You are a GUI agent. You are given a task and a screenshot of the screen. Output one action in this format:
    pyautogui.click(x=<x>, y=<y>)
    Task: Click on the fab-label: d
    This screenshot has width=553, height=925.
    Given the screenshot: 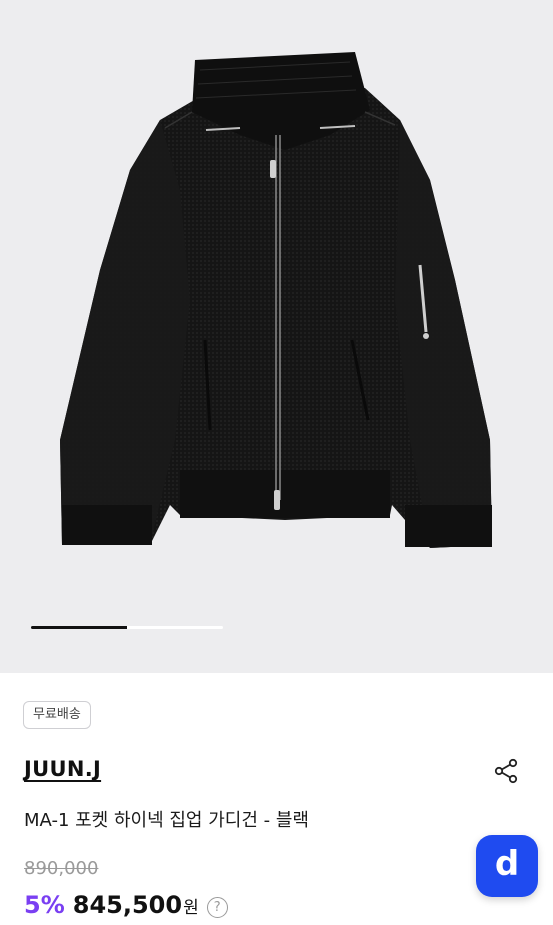 What is the action you would take?
    pyautogui.click(x=507, y=864)
    